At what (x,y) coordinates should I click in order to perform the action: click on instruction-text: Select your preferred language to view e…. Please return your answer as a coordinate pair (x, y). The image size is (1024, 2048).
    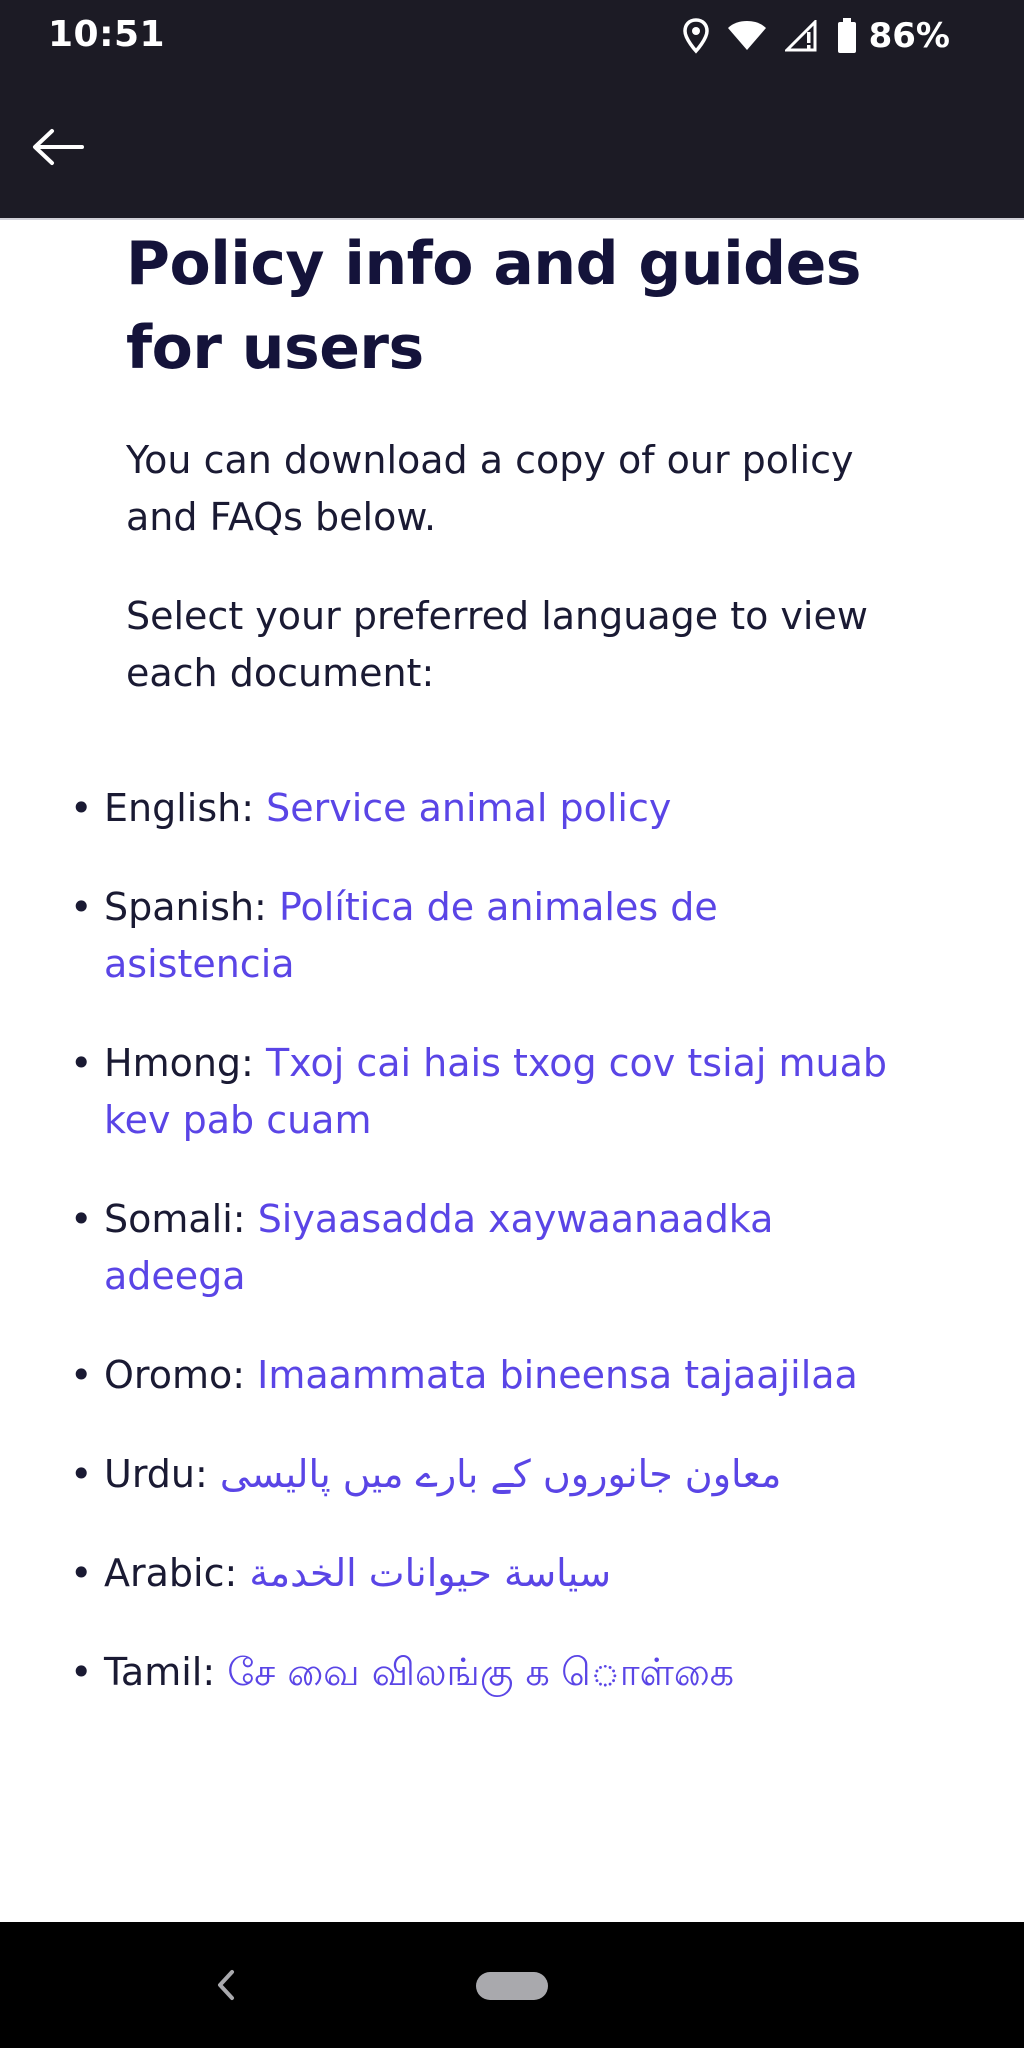
    Looking at the image, I should click on (497, 644).